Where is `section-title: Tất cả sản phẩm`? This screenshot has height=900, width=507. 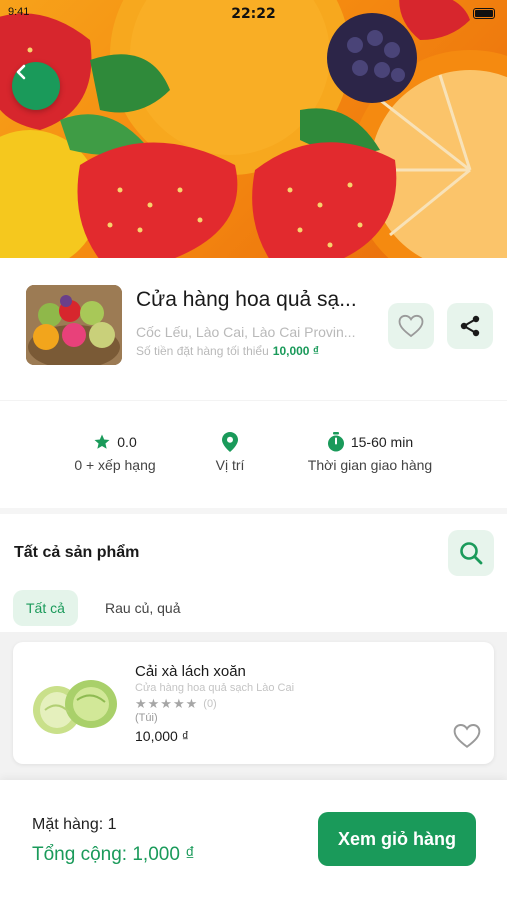 section-title: Tất cả sản phẩm is located at coordinates (77, 552).